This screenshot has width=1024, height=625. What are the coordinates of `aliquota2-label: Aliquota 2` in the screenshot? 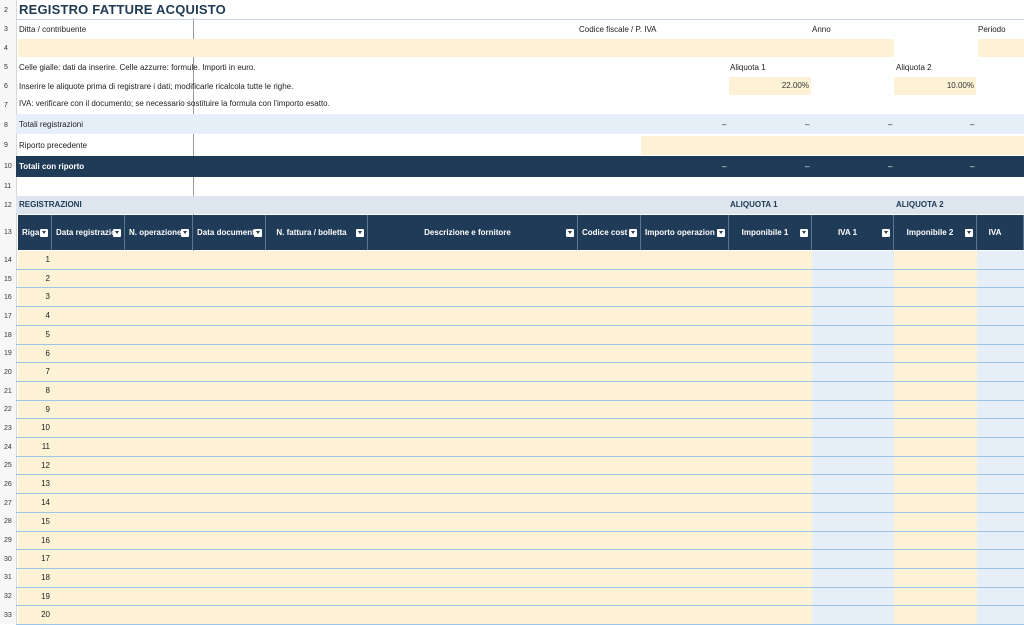 It's located at (914, 67).